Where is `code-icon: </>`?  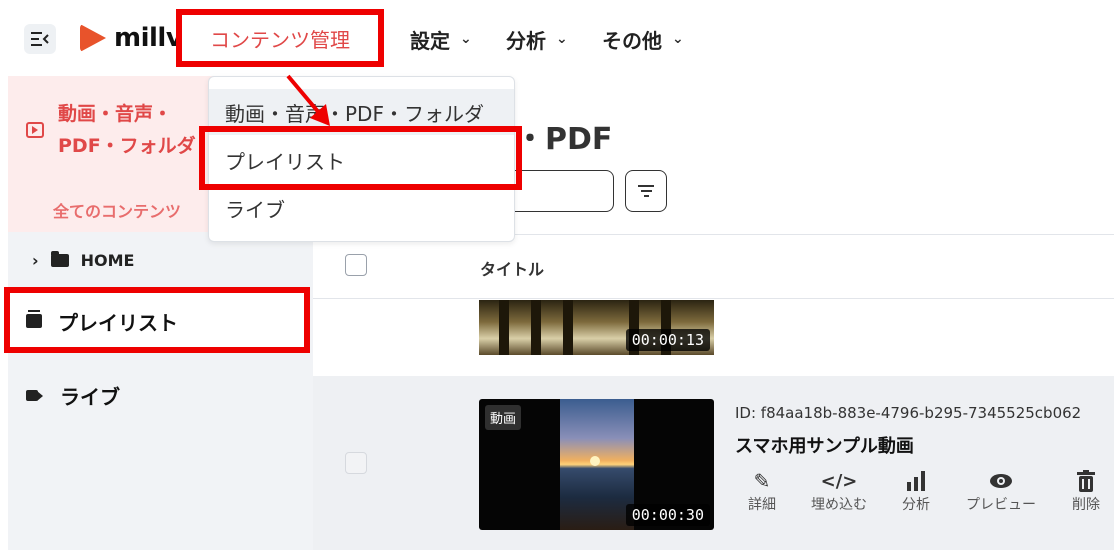 code-icon: </> is located at coordinates (839, 481).